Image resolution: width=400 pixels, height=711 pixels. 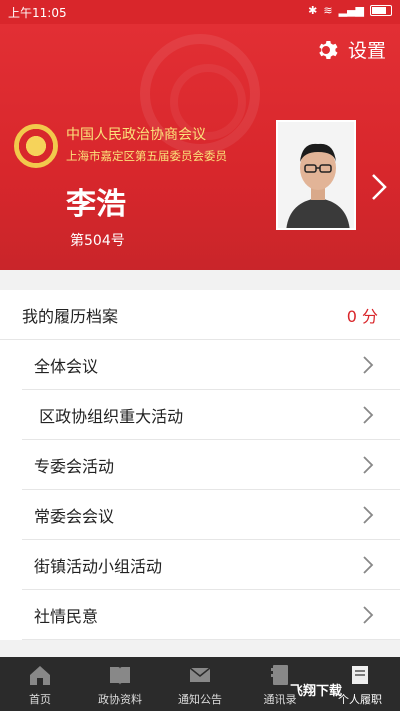 I want to click on organization-subtitle: 上海市嘉定区第五届委员会委员, so click(x=146, y=156).